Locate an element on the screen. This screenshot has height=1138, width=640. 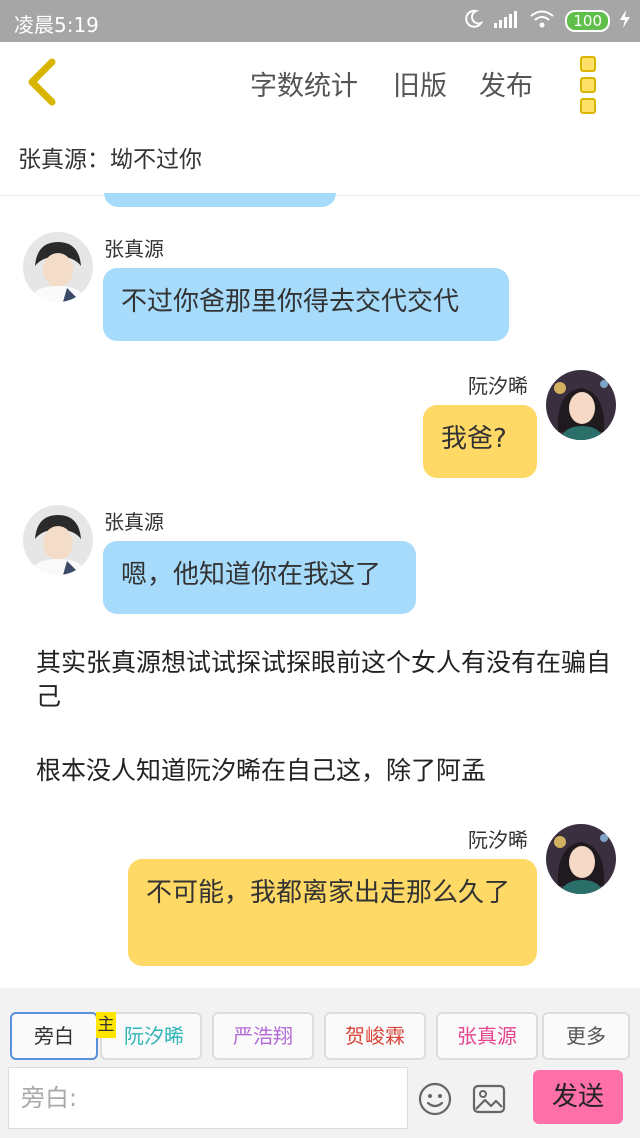
wifi-icon is located at coordinates (542, 21).